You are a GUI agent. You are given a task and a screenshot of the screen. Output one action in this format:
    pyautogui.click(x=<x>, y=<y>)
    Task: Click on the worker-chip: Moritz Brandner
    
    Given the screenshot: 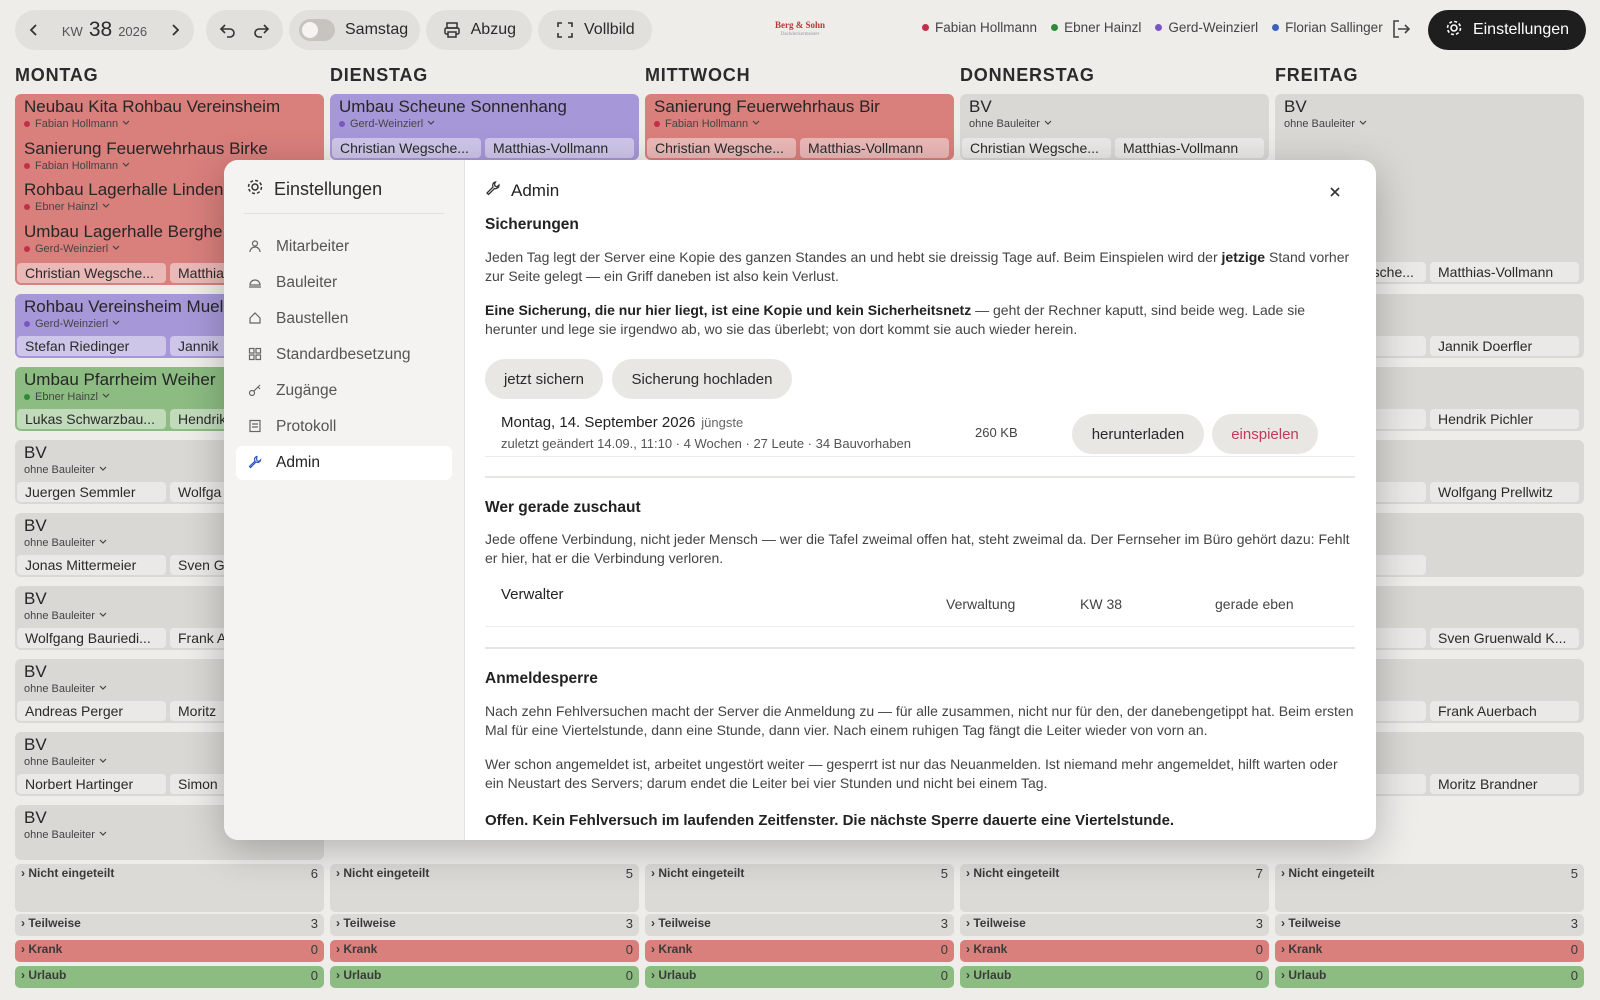 What is the action you would take?
    pyautogui.click(x=1504, y=784)
    